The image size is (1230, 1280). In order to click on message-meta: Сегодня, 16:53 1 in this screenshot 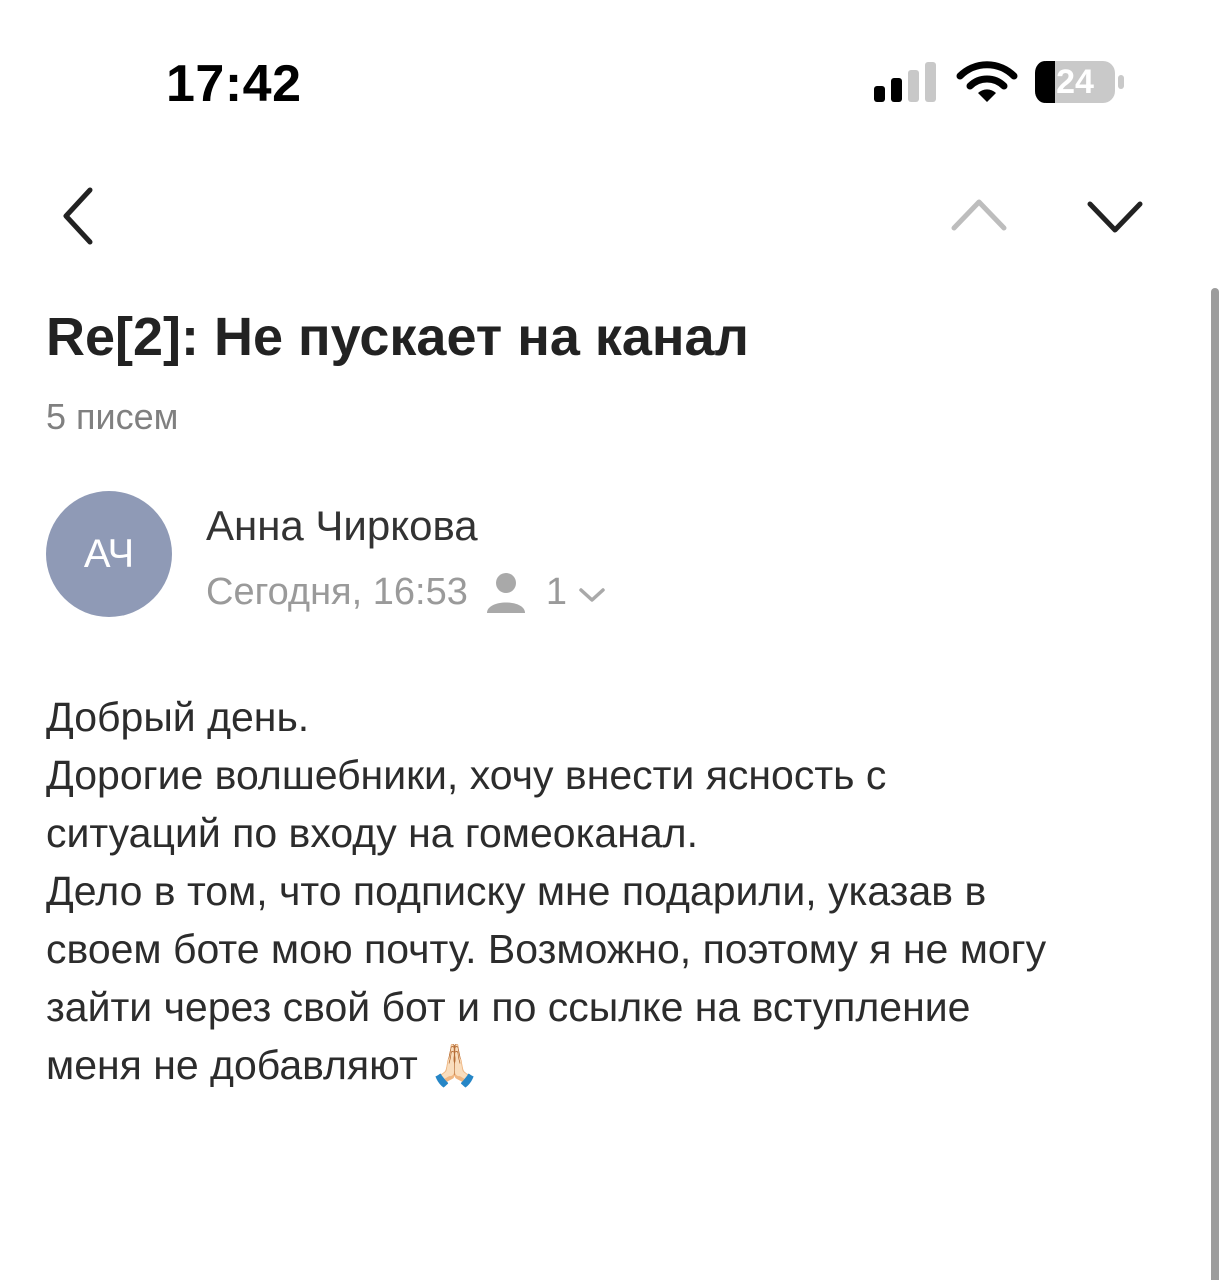, I will do `click(406, 592)`.